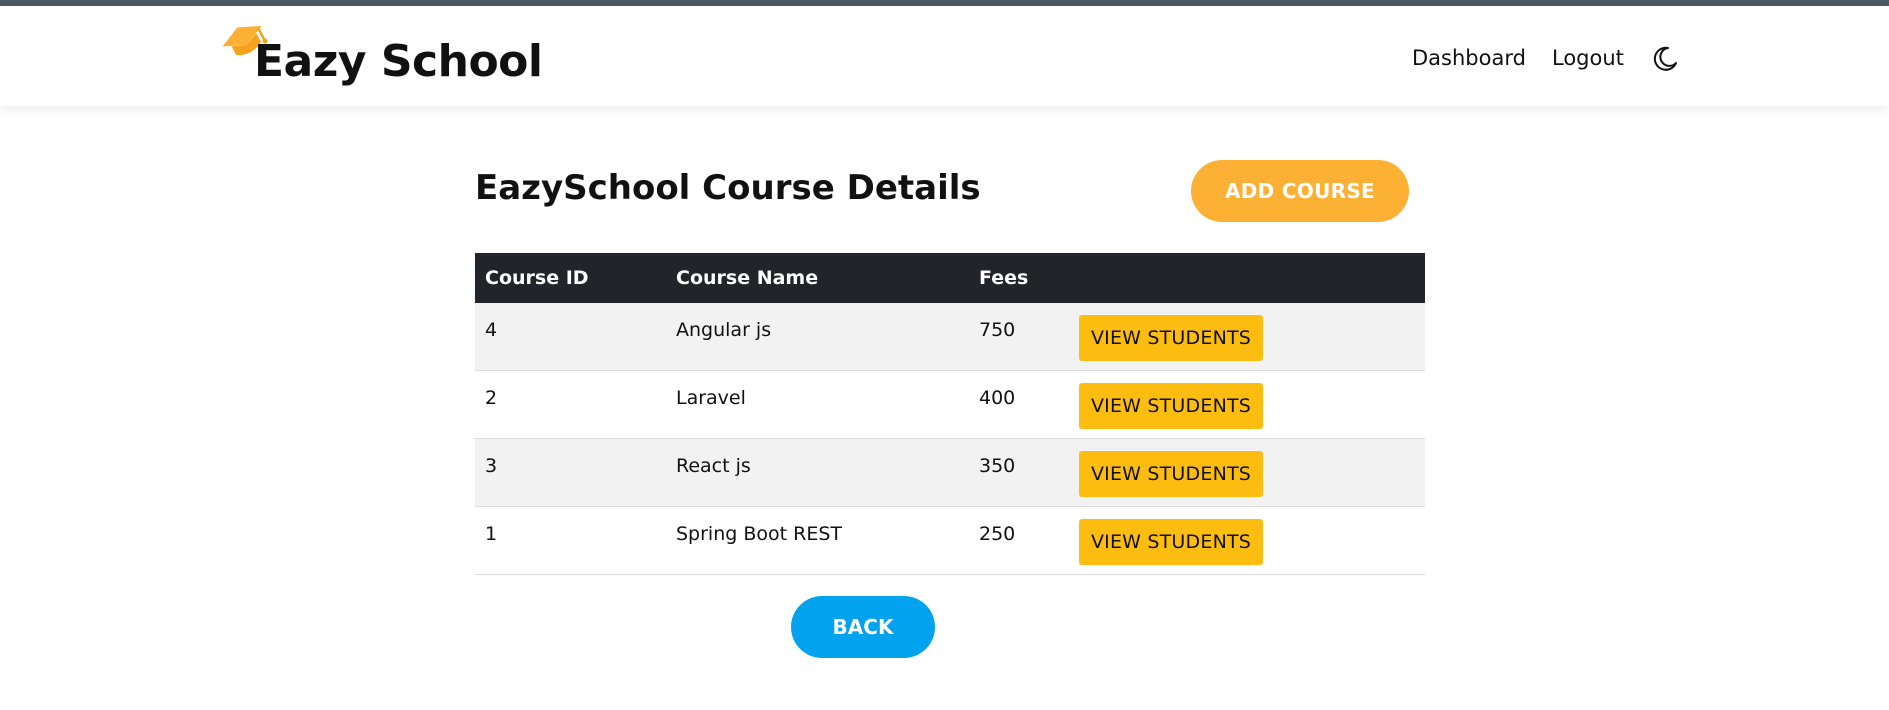  I want to click on header-course-id: Course ID, so click(537, 278).